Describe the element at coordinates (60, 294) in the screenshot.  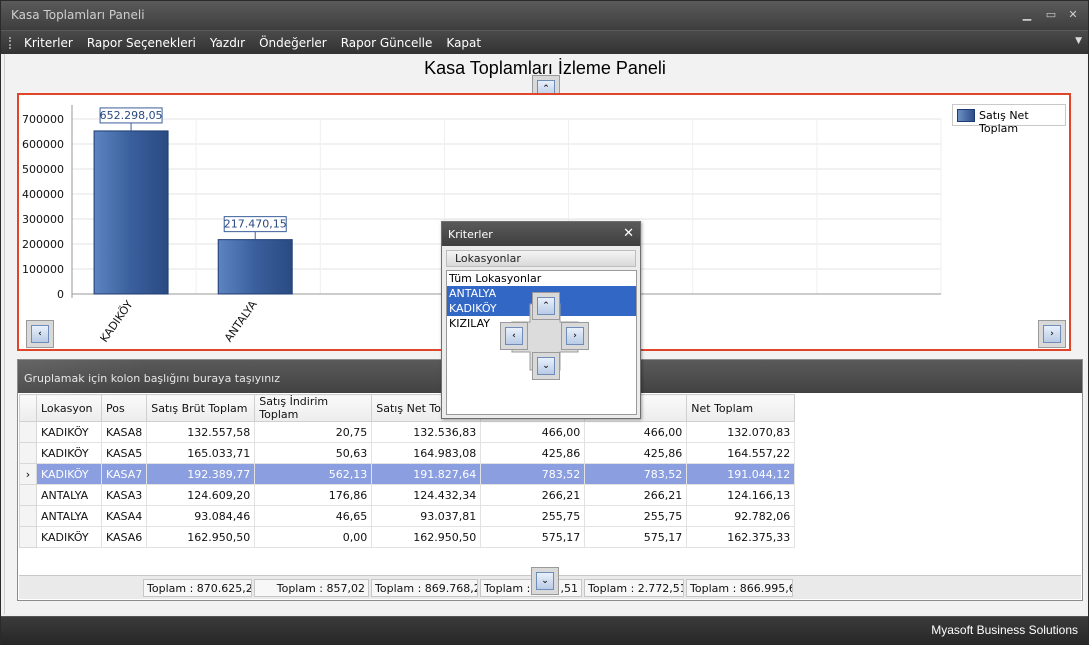
I see `y-tick-label: 0` at that location.